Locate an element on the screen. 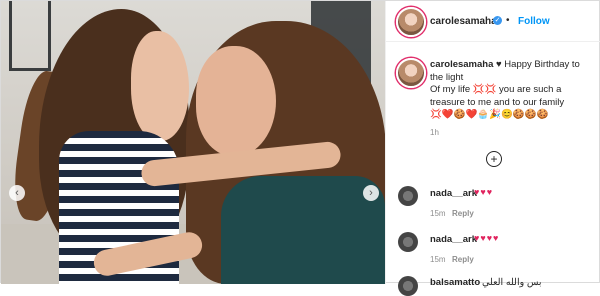 Image resolution: width=600 pixels, height=296 pixels. verified-badge-icon: ✓ is located at coordinates (497, 20).